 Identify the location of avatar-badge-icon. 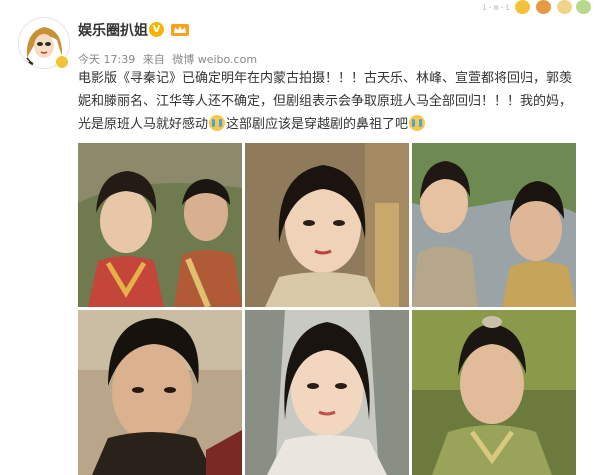
(62, 62).